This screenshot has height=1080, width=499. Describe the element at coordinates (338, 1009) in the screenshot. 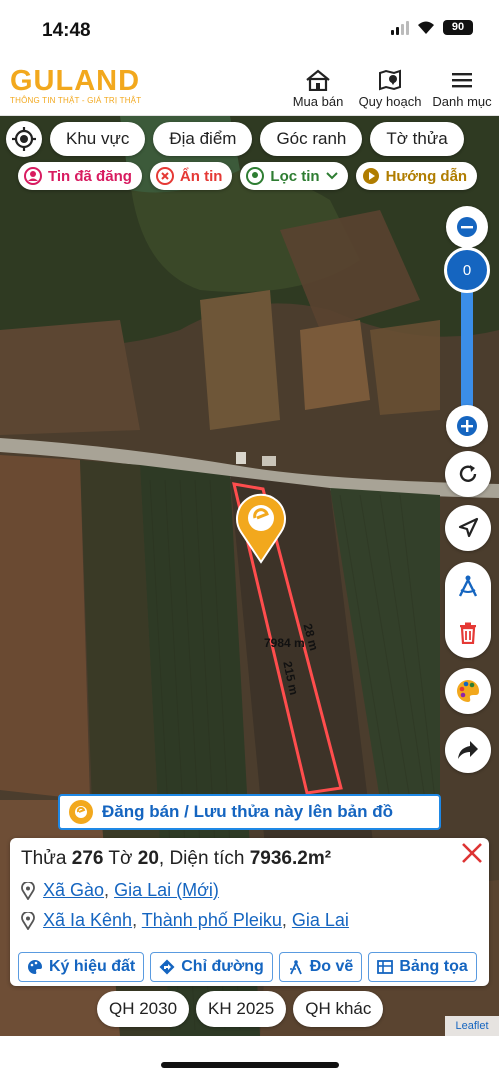

I see `plan-qh-khac: QH khác` at that location.